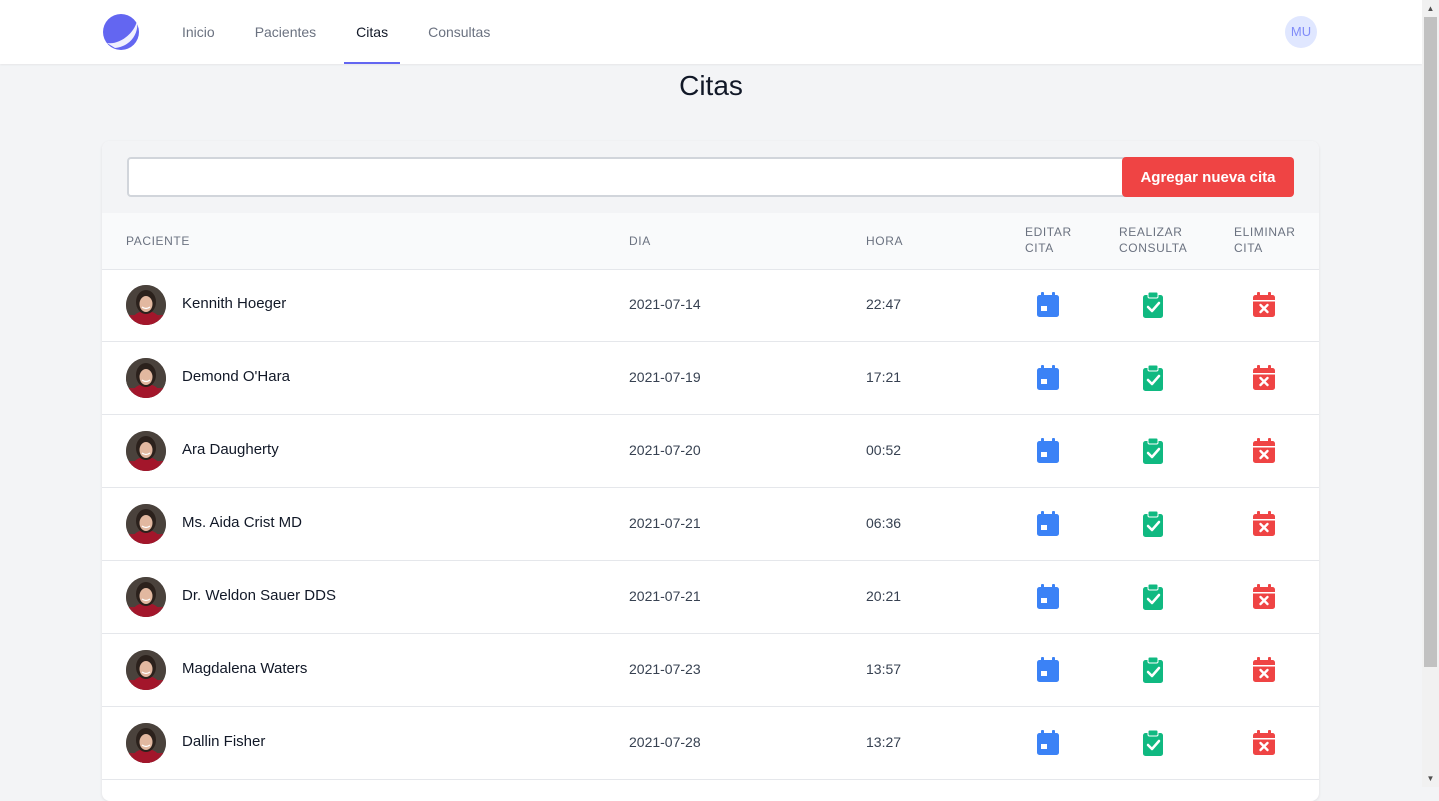  What do you see at coordinates (710, 597) in the screenshot?
I see `table-row: Dr. Weldon Sauer DDS 2021-07-21 20:21` at bounding box center [710, 597].